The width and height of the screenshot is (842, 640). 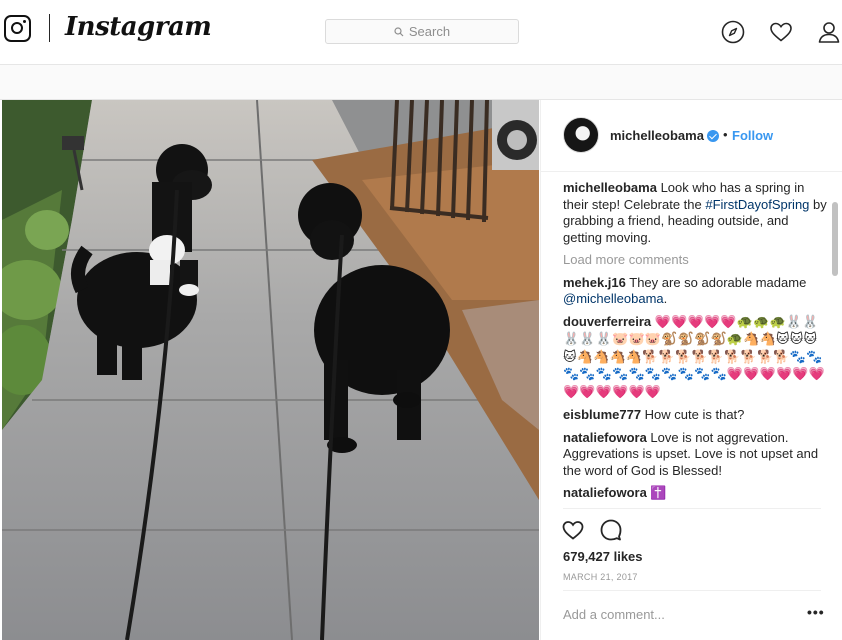 I want to click on mention-link: @michelleobama, so click(x=613, y=298).